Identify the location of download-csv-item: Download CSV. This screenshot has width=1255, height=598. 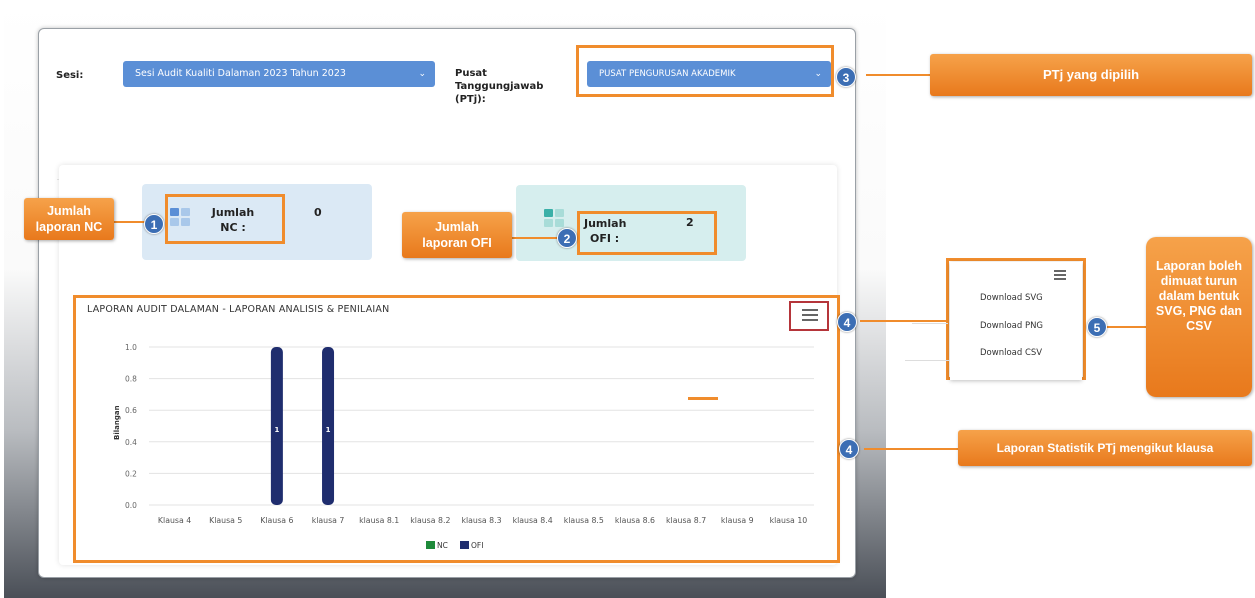
(1016, 353).